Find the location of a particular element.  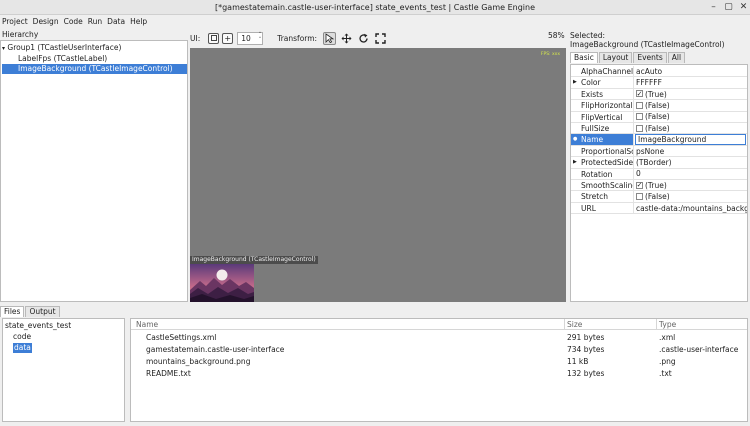

file-row: mountains_background.png 11 kB .png is located at coordinates (439, 362).